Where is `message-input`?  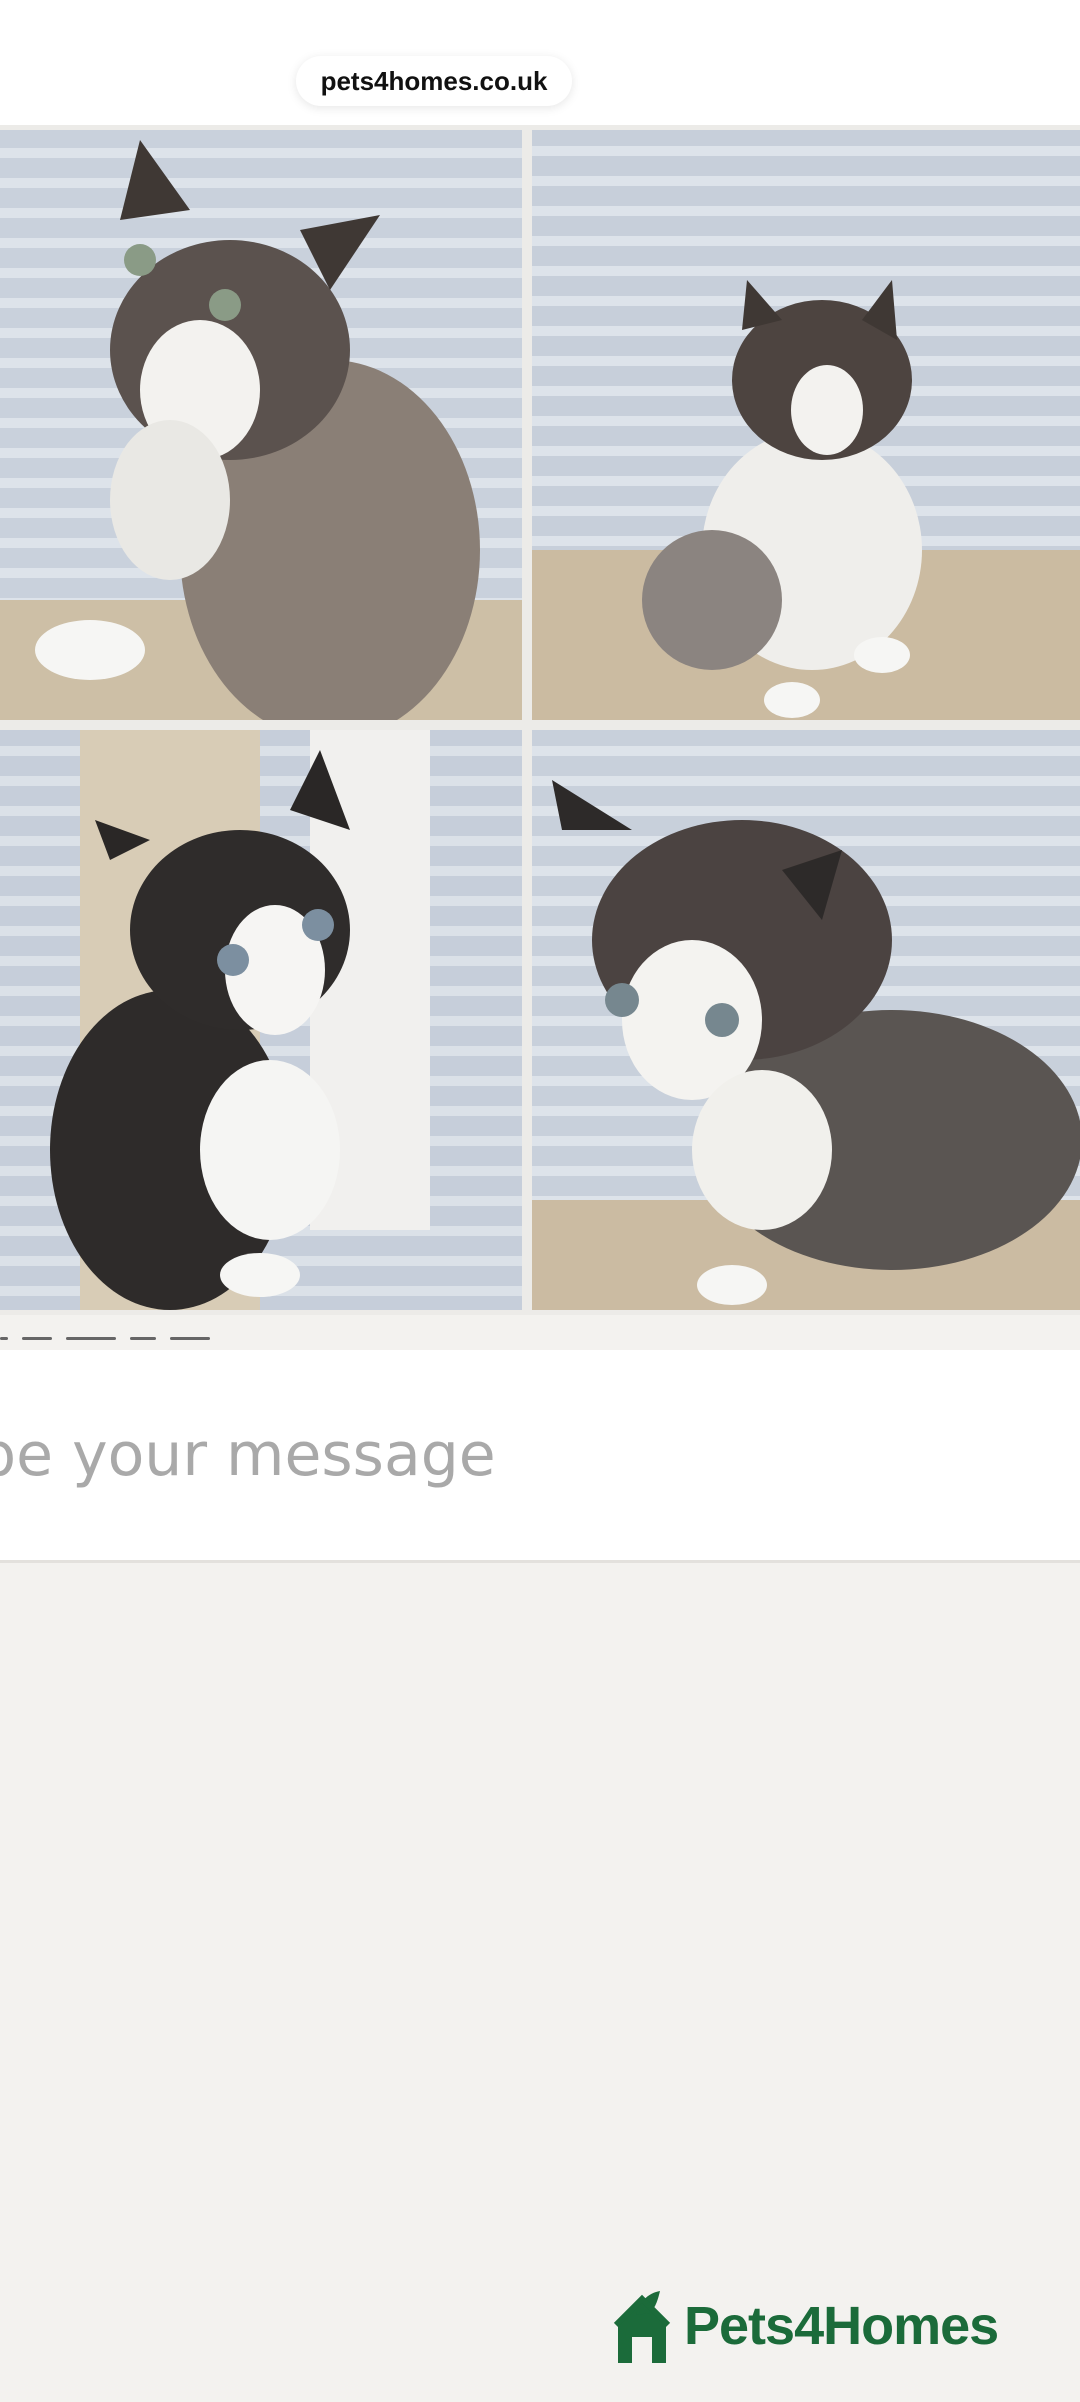
message-input is located at coordinates (540, 1455).